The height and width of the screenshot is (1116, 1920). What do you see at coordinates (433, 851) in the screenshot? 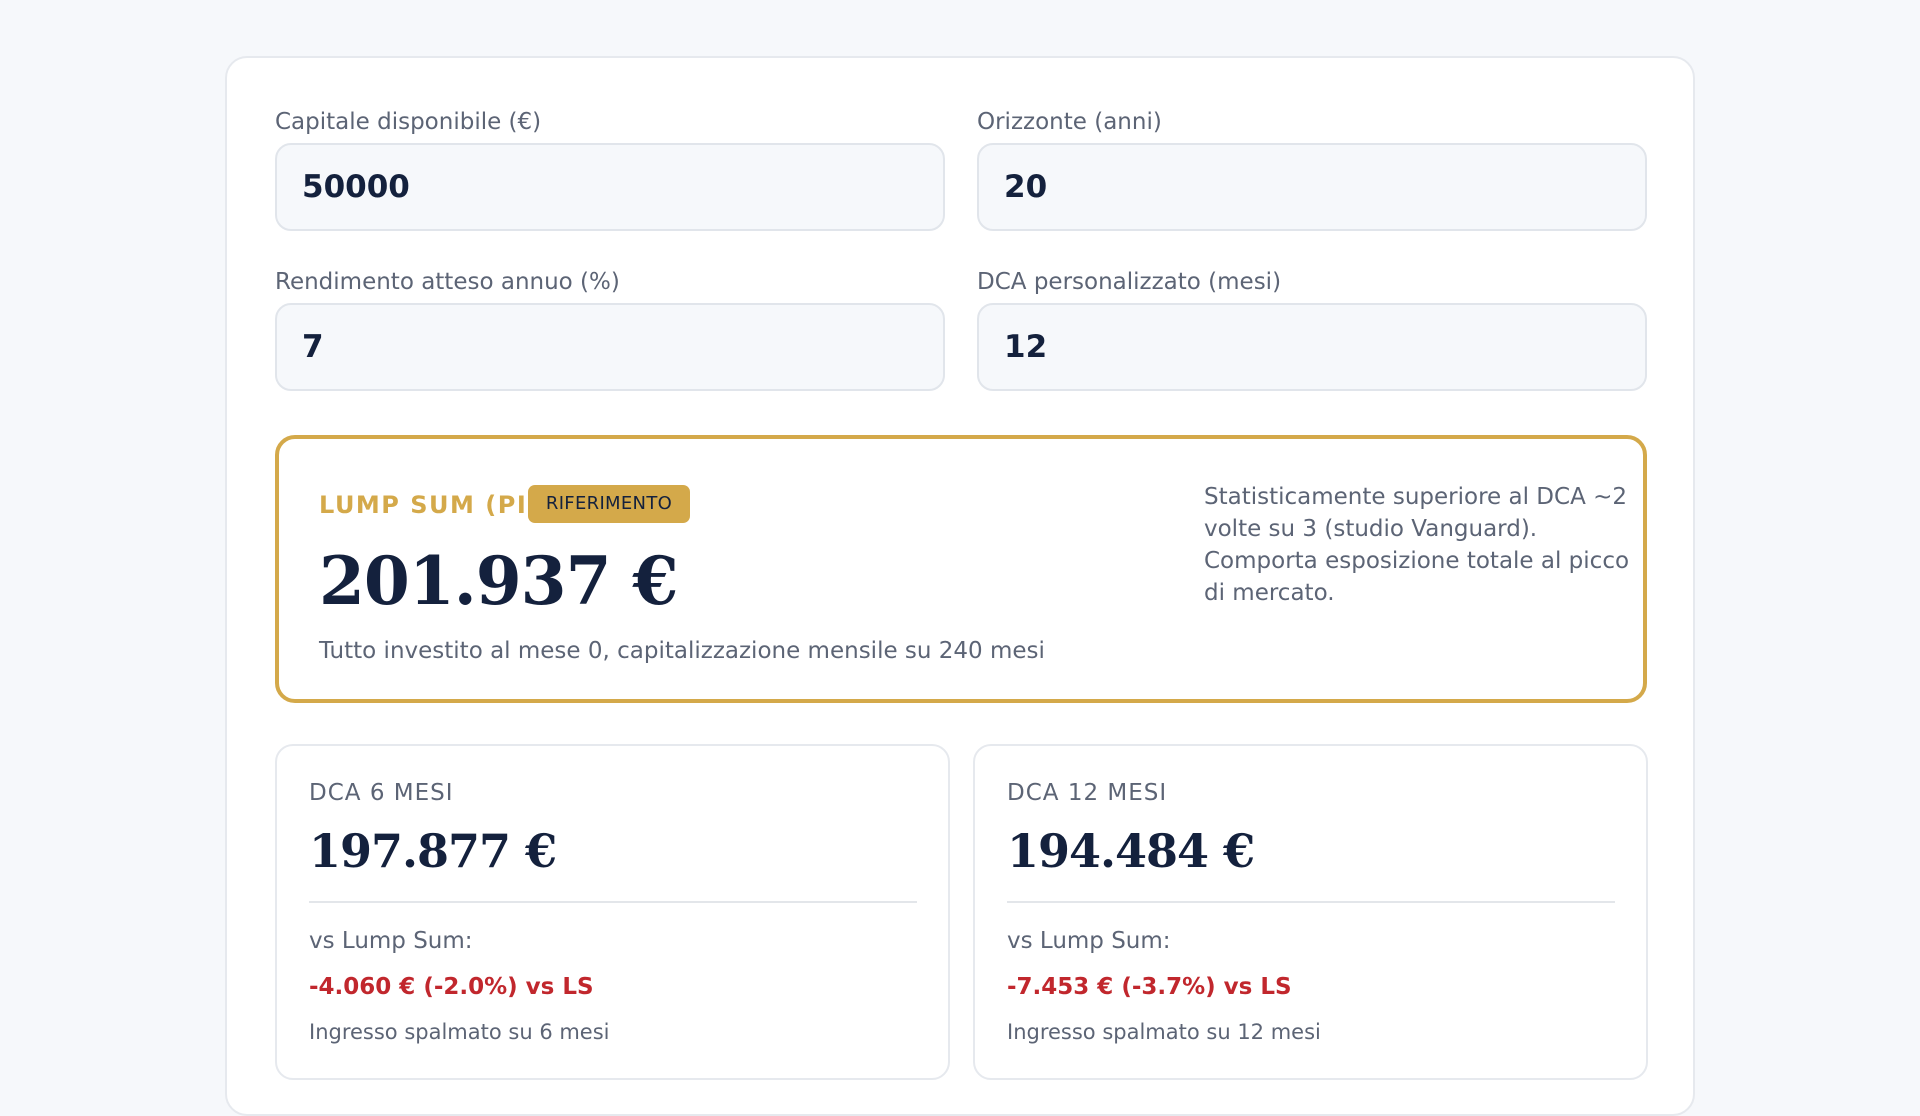
I see `dca-6-value: 197.877 €` at bounding box center [433, 851].